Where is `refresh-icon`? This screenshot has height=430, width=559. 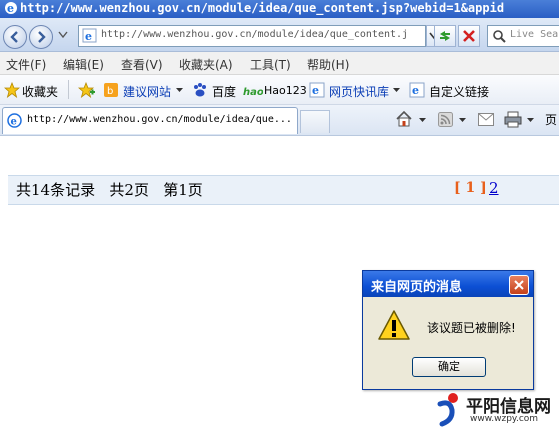 refresh-icon is located at coordinates (445, 36).